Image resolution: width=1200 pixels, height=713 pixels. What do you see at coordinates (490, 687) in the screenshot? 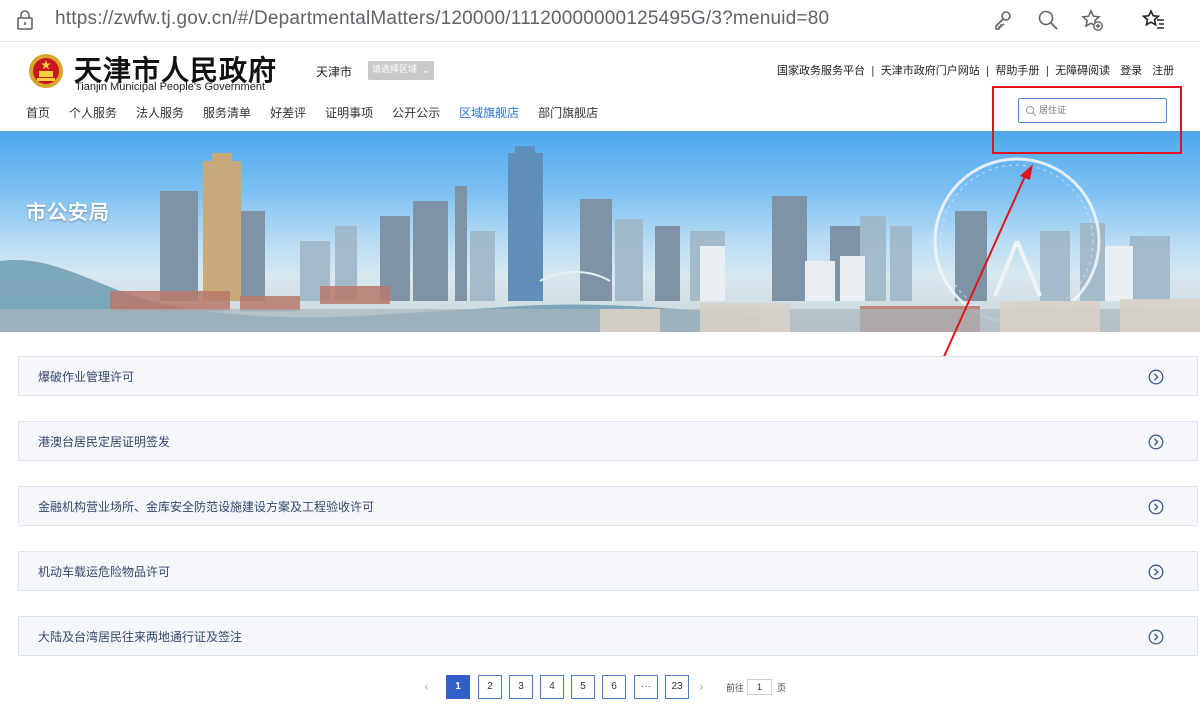
I see `page-button: 2` at bounding box center [490, 687].